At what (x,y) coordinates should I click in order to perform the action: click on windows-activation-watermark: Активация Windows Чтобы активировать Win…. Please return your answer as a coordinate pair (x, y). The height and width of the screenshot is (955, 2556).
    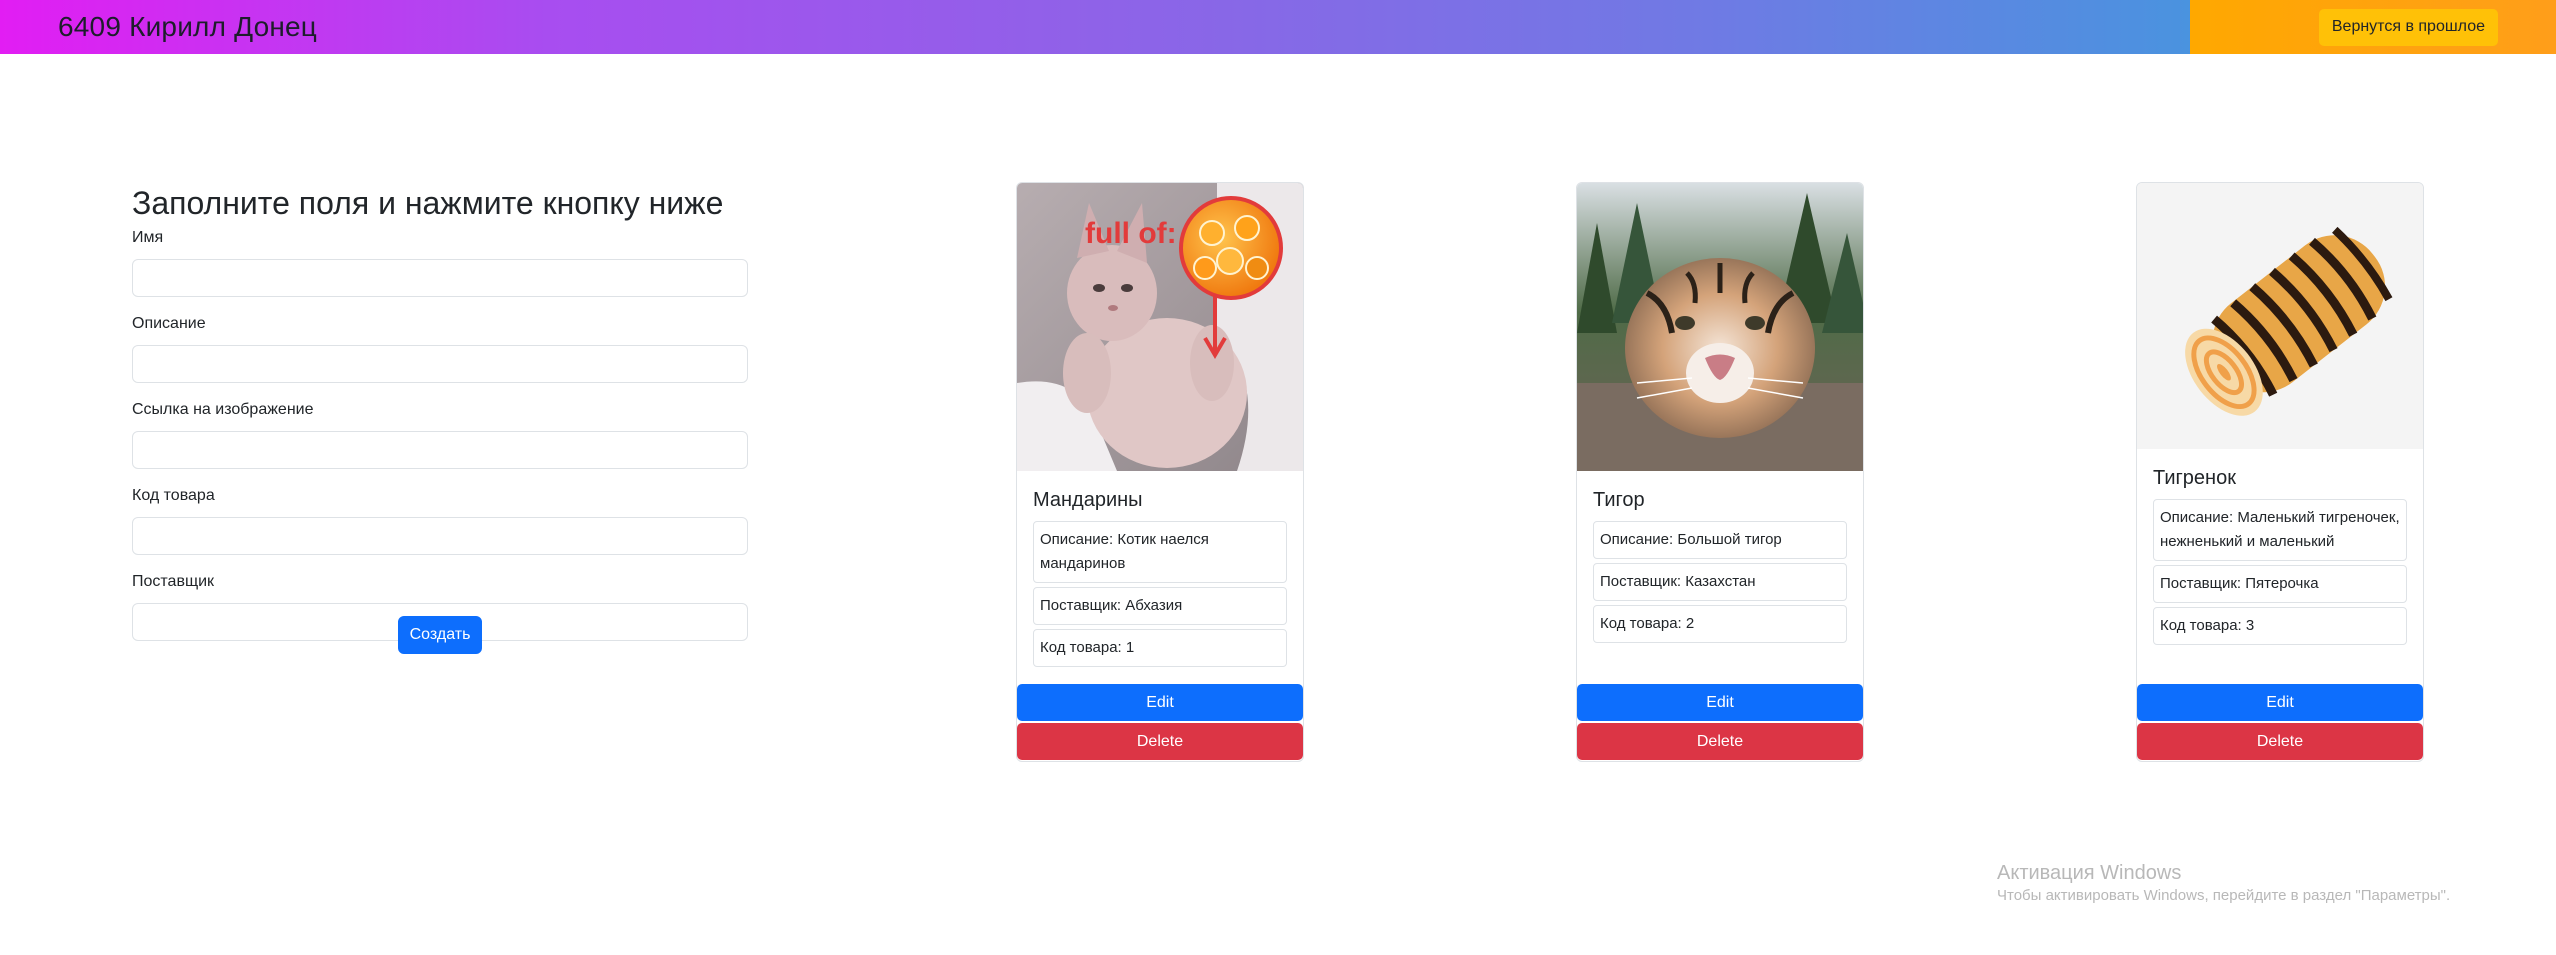
    Looking at the image, I should click on (2223, 883).